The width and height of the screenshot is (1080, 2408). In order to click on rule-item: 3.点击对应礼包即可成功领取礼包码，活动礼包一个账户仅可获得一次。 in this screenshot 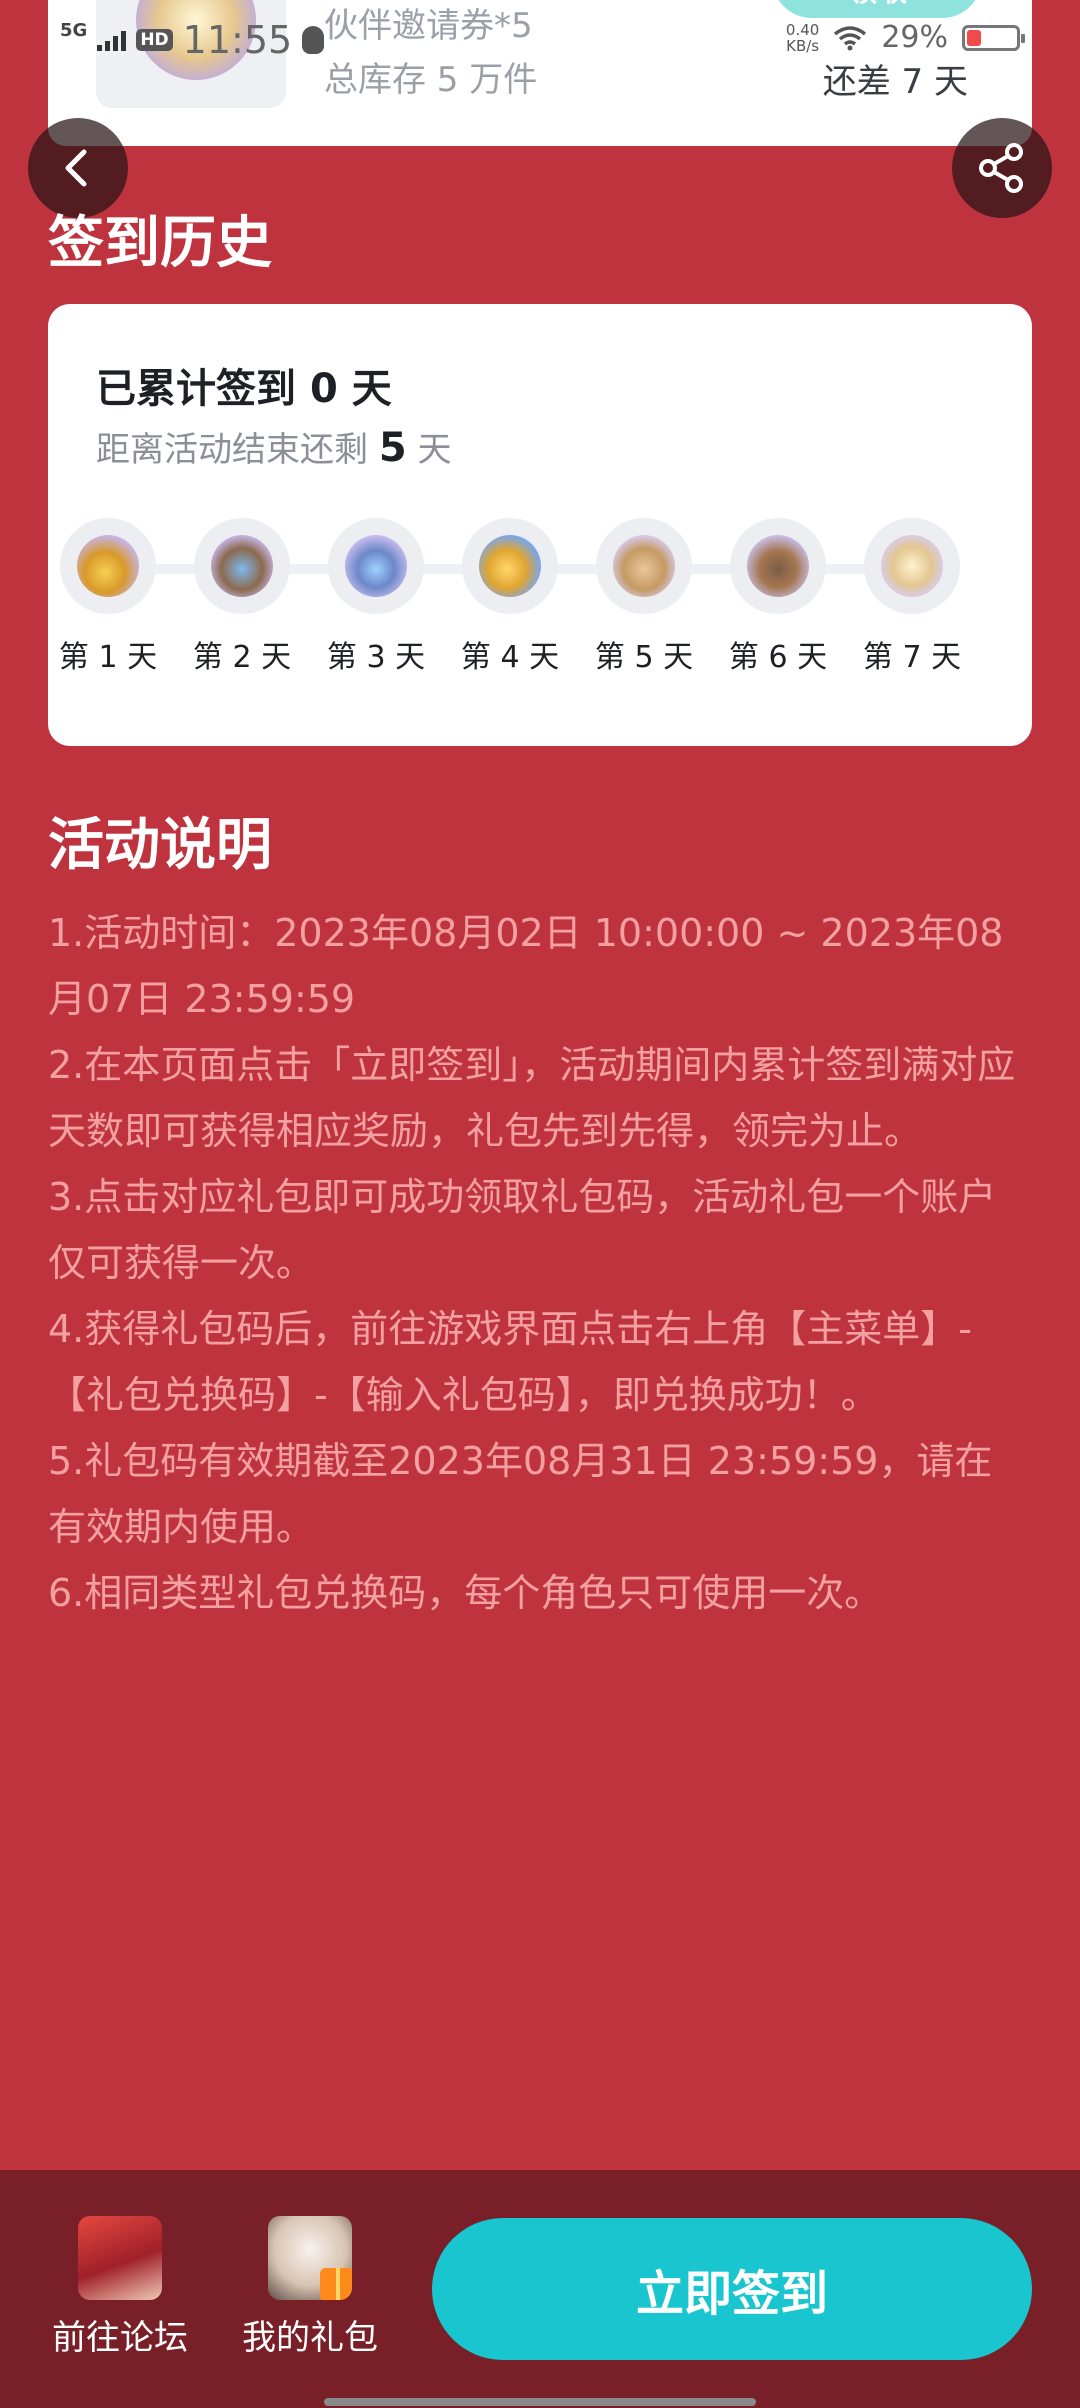, I will do `click(522, 1230)`.